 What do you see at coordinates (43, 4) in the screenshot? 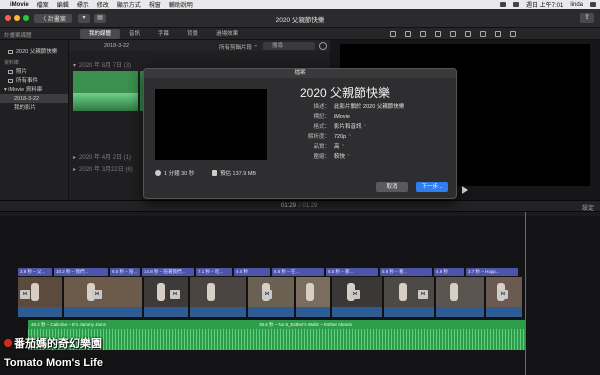
I see `menu-file: 檔案` at bounding box center [43, 4].